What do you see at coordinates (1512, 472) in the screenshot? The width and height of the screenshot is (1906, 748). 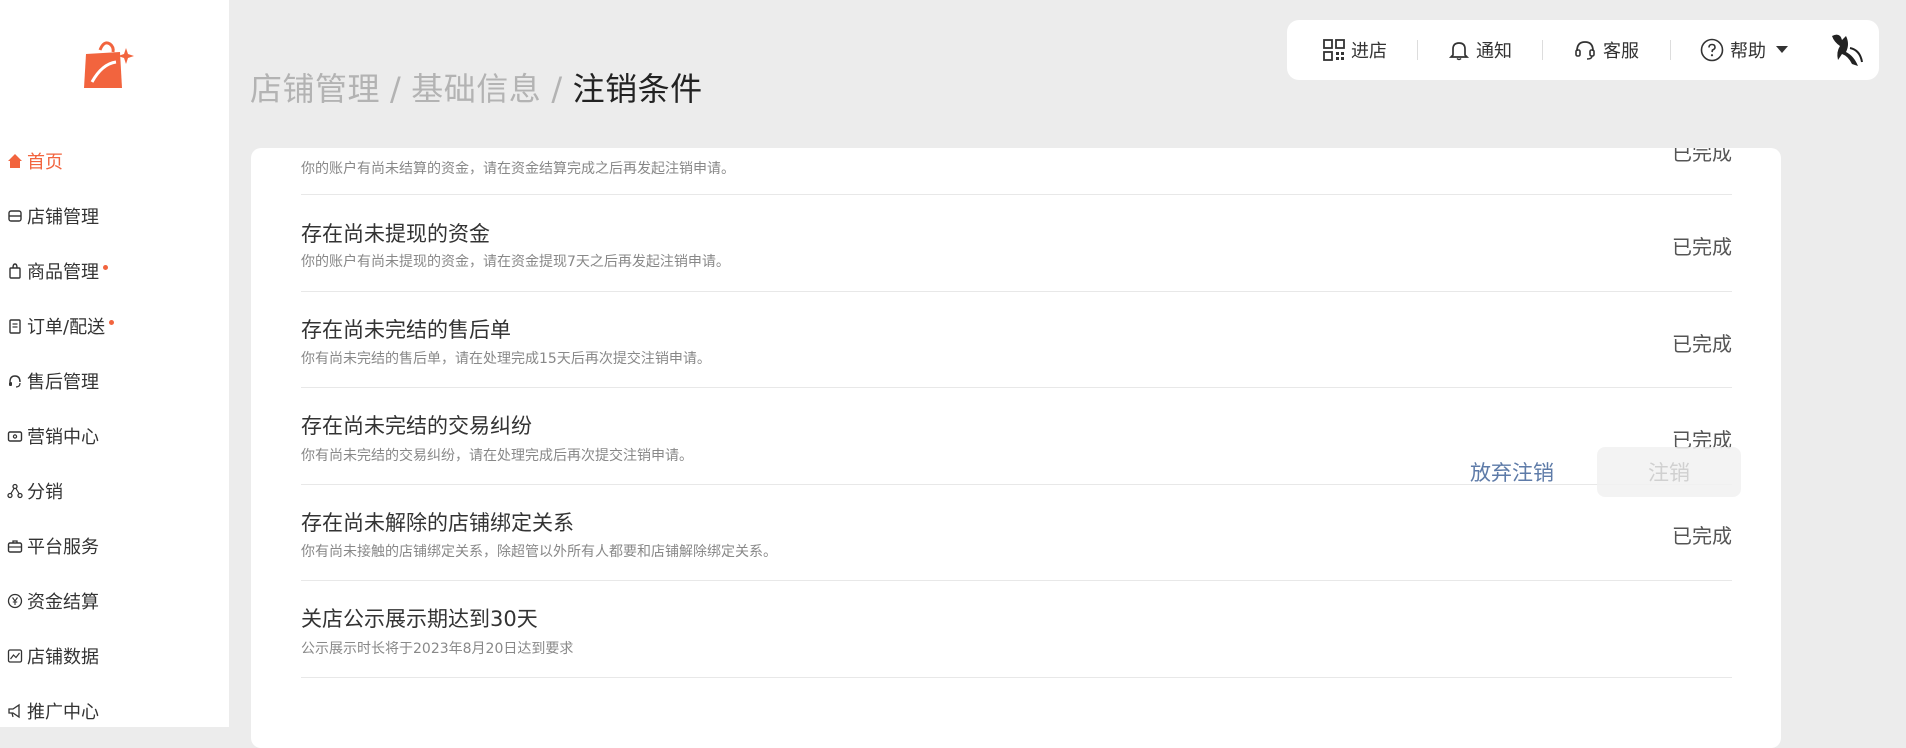 I see `abandon-cancellation-link: 放弃注销` at bounding box center [1512, 472].